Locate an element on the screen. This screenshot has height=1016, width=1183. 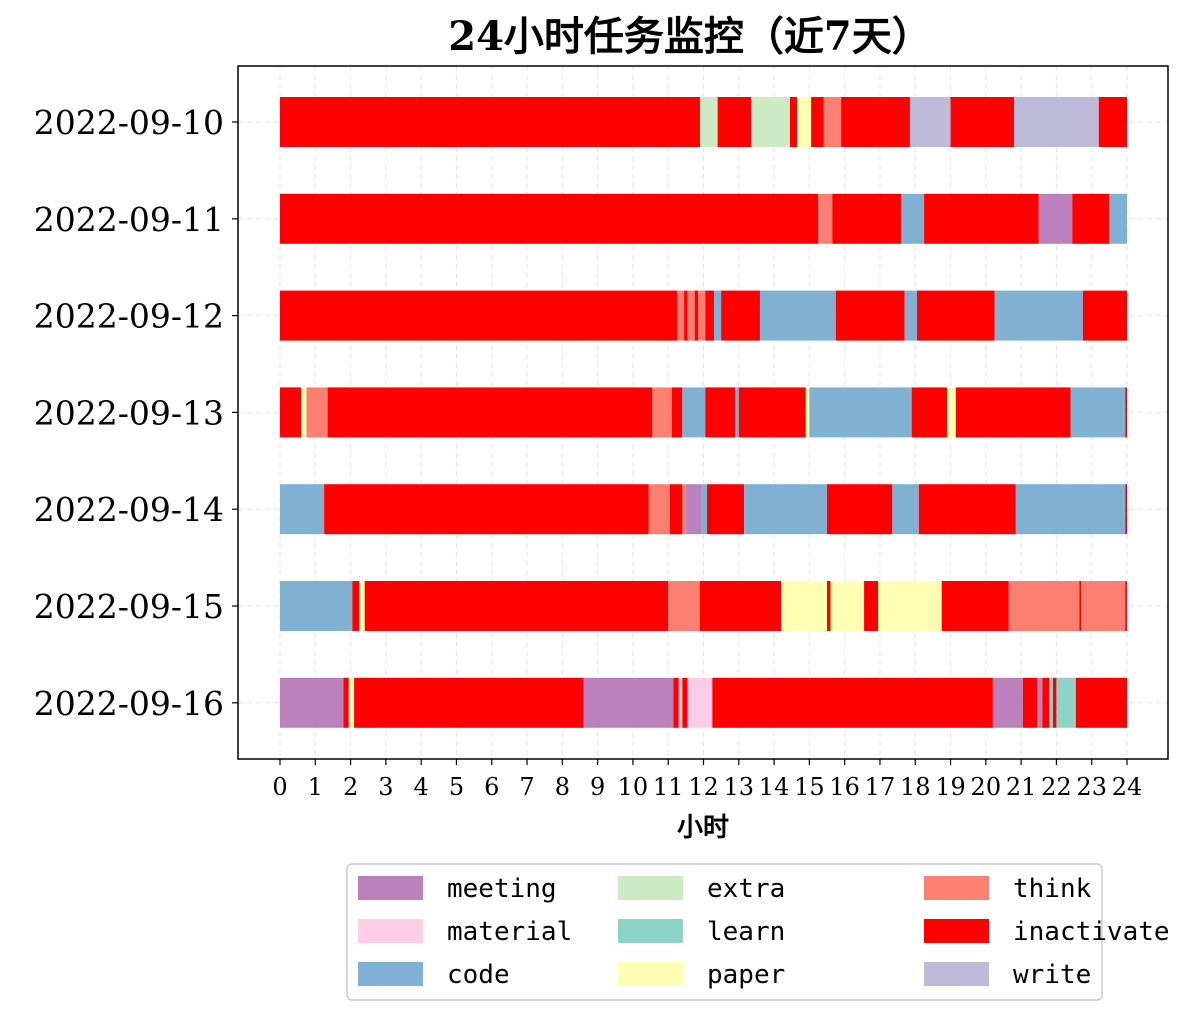
legend-label-code: code is located at coordinates (478, 975).